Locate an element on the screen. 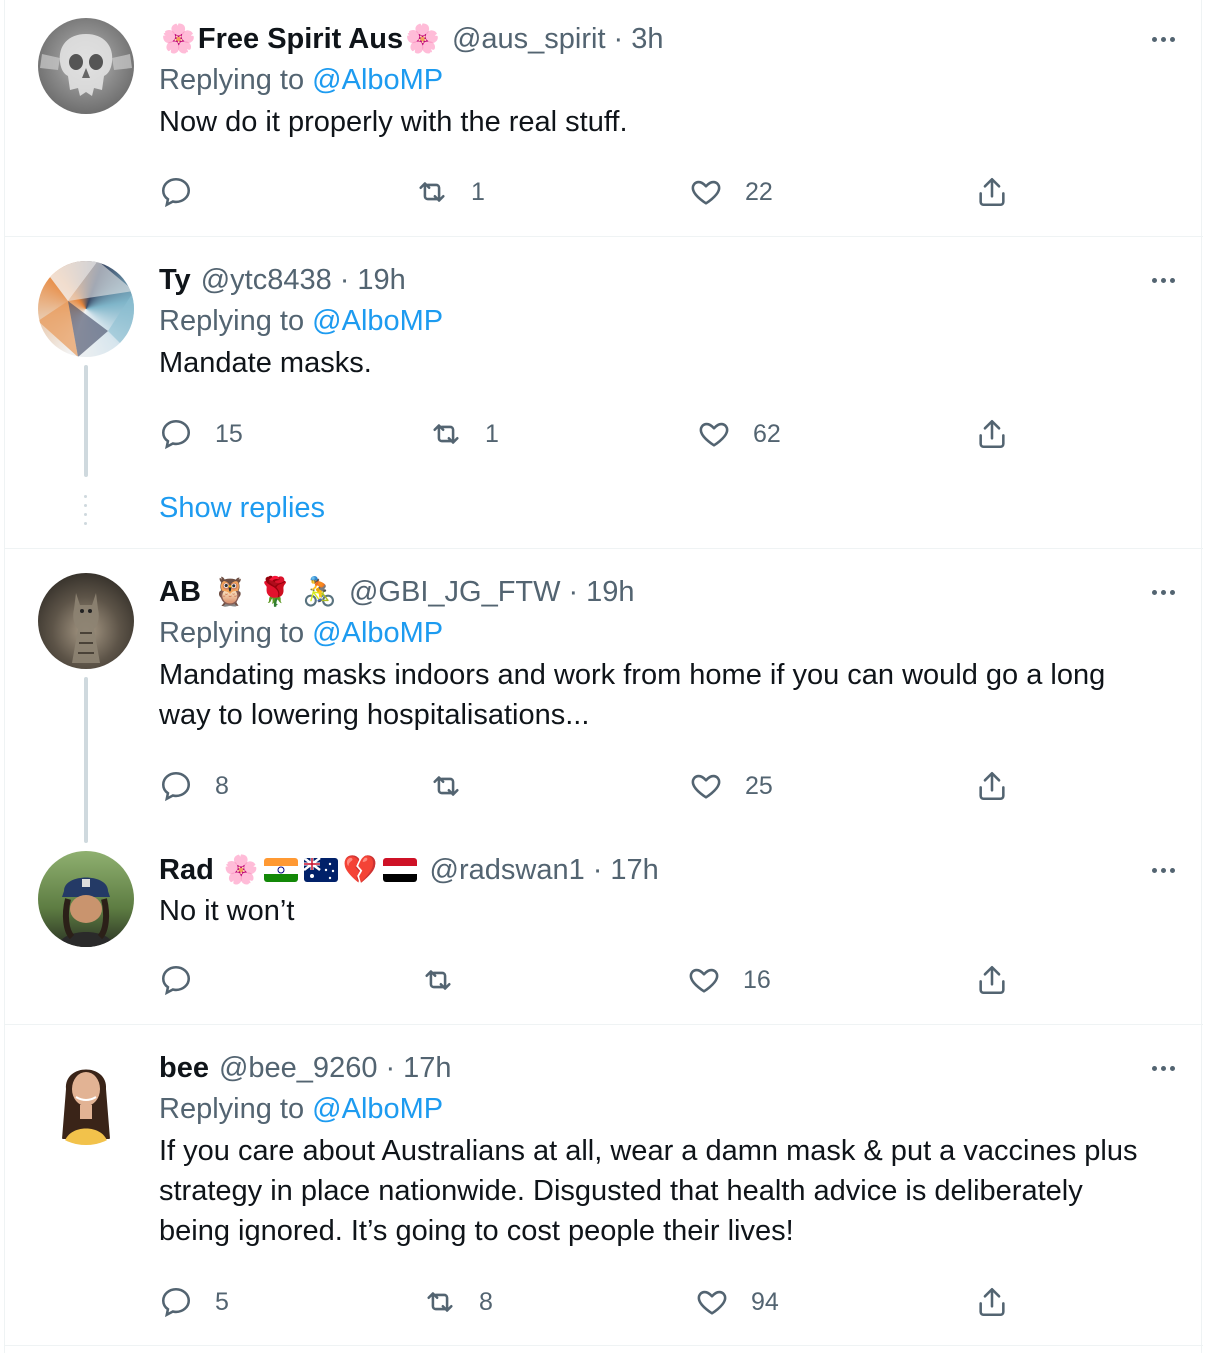 Image resolution: width=1217 pixels, height=1353 pixels. like-button: 94 is located at coordinates (737, 1302).